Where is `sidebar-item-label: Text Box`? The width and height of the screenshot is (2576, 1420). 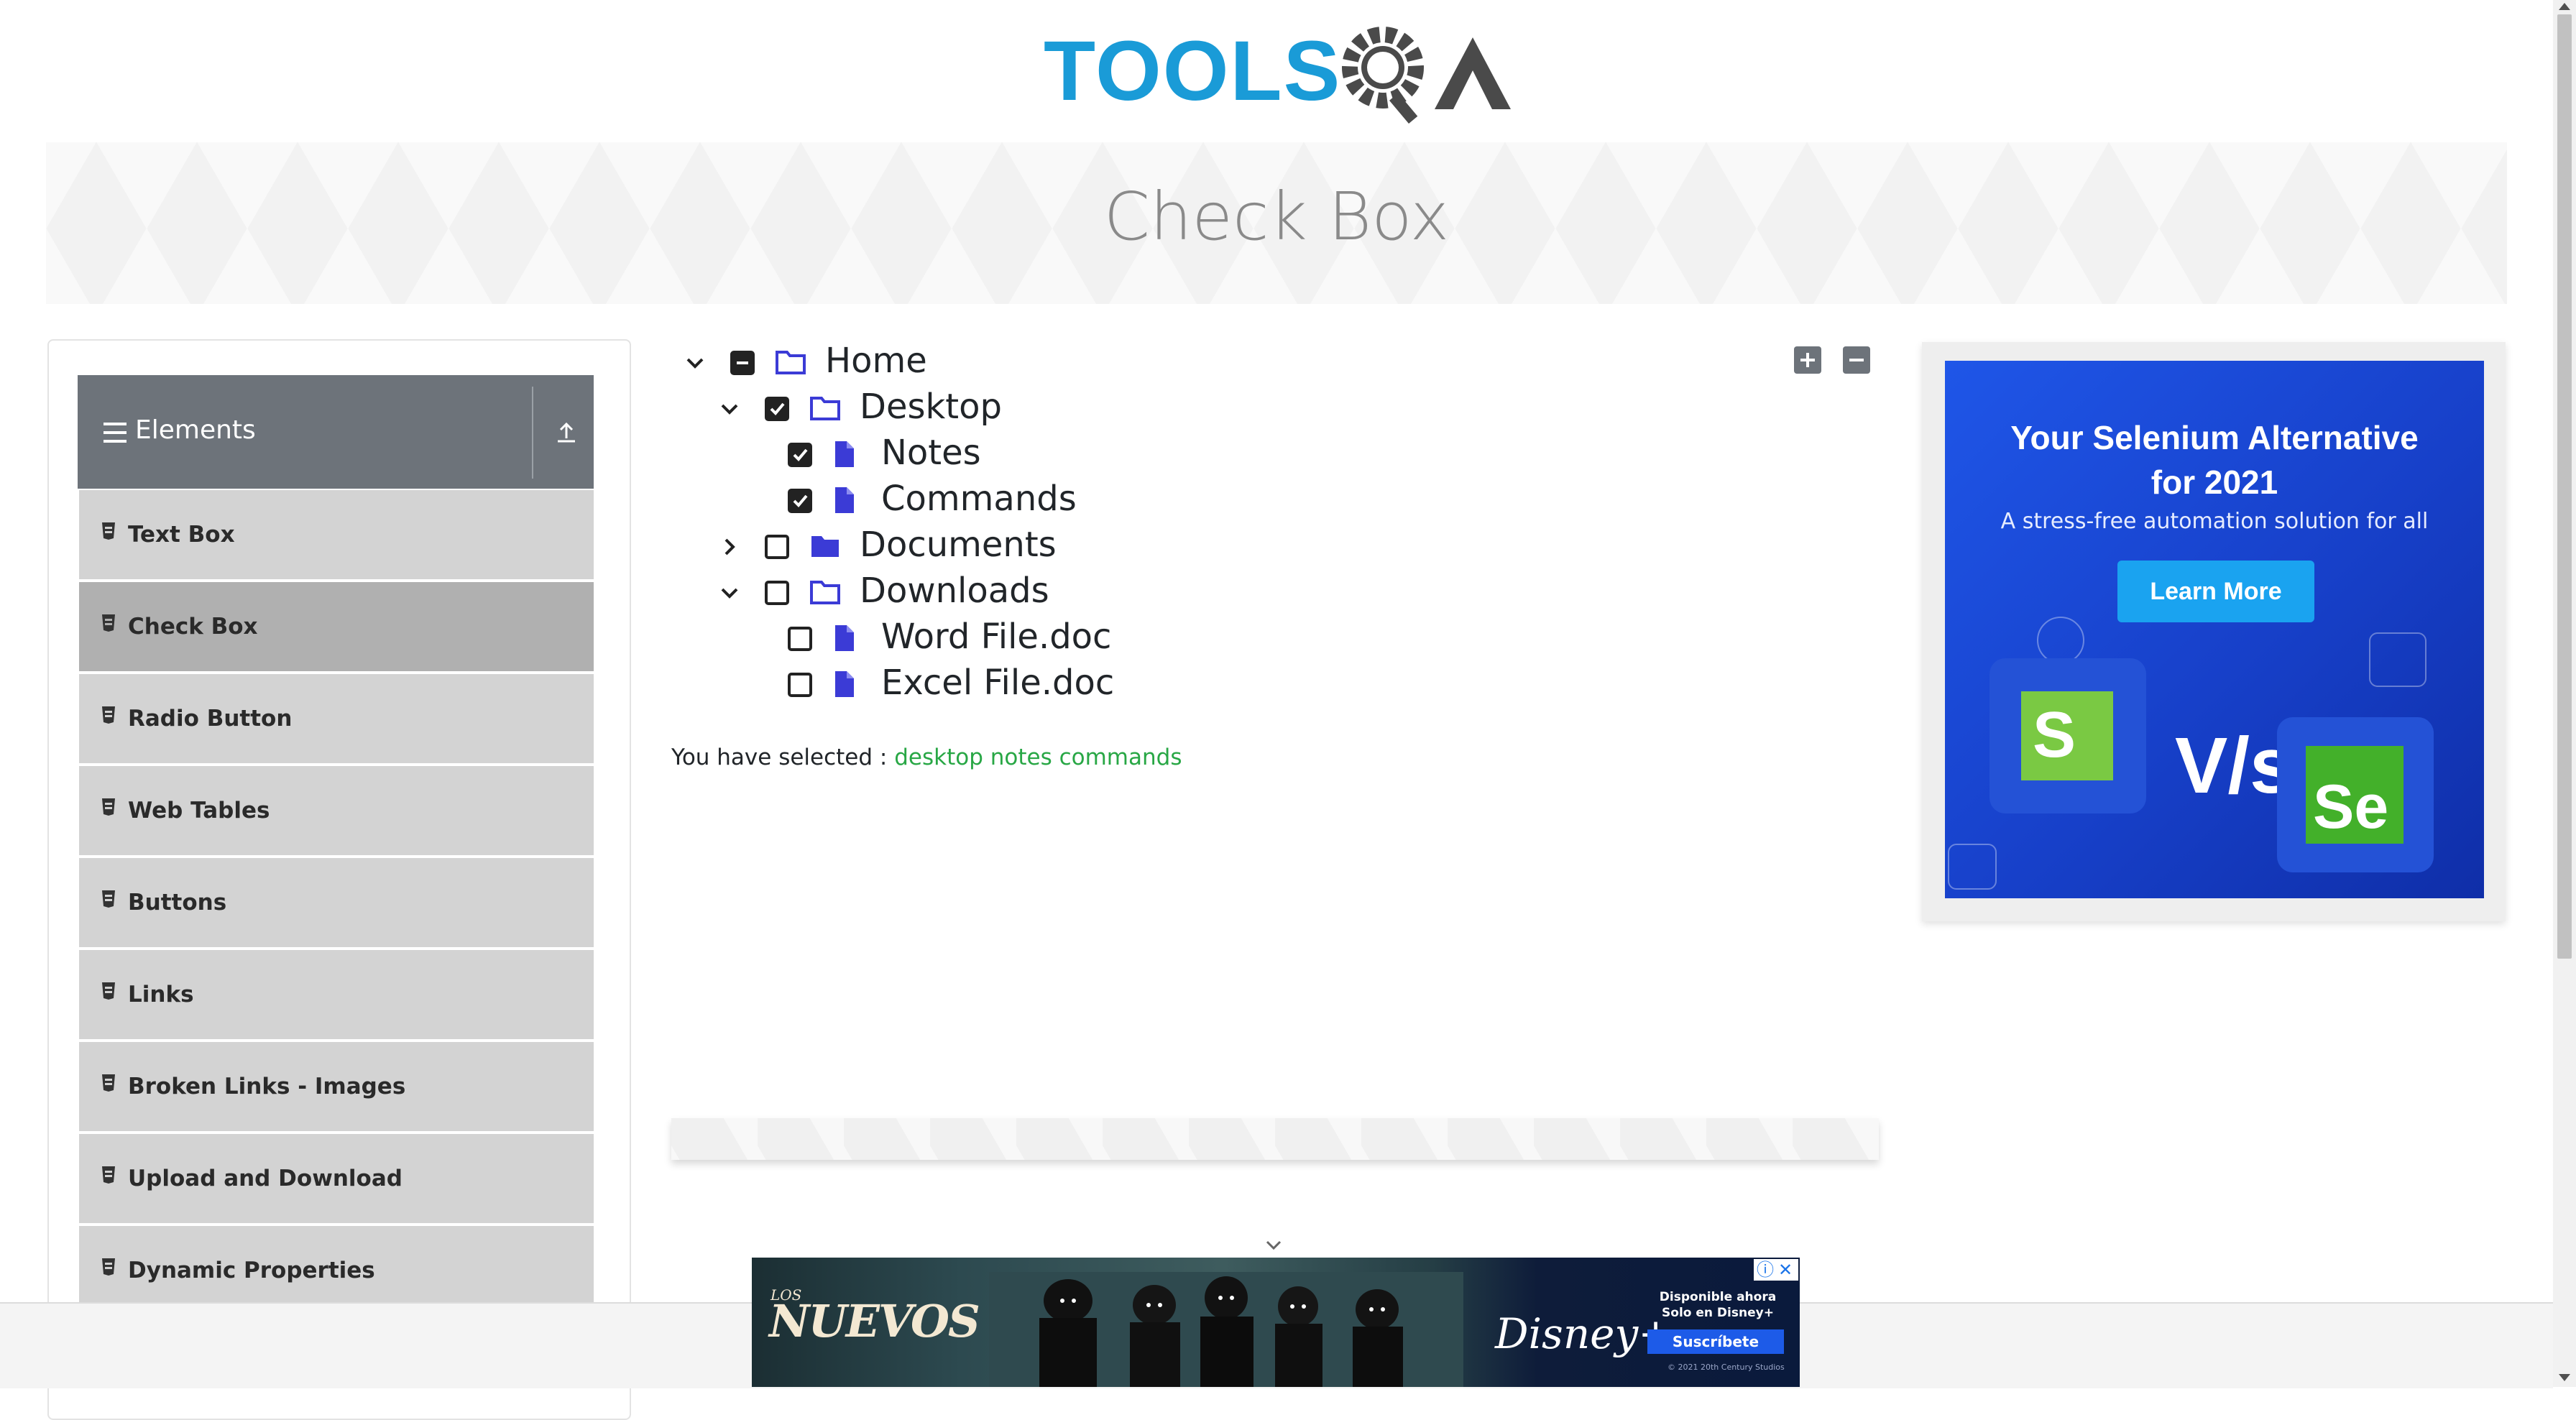 sidebar-item-label: Text Box is located at coordinates (181, 535).